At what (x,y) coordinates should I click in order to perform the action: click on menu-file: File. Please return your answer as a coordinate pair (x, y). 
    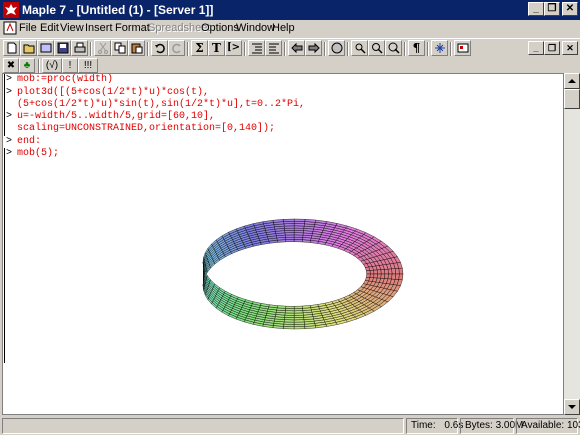
    Looking at the image, I should click on (28, 28).